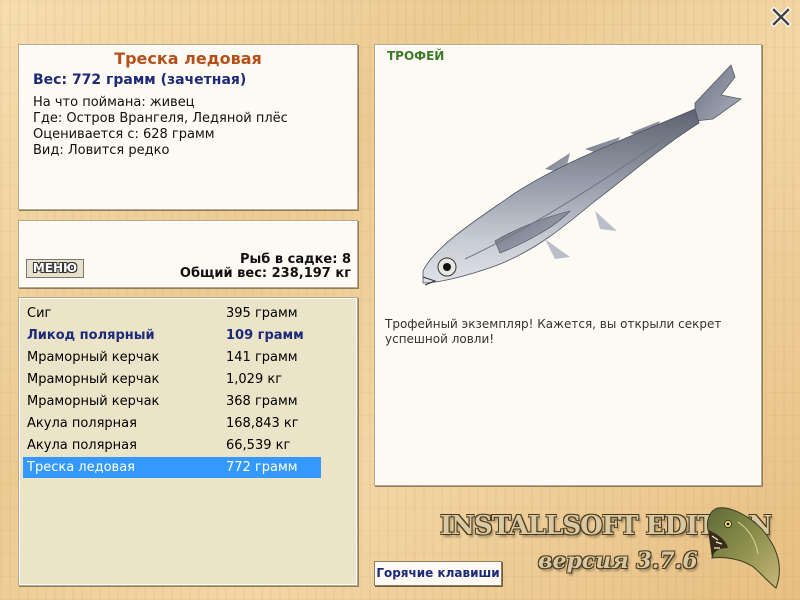 This screenshot has width=800, height=600. Describe the element at coordinates (172, 335) in the screenshot. I see `catch-row: Ликод полярный 109 грамм` at that location.